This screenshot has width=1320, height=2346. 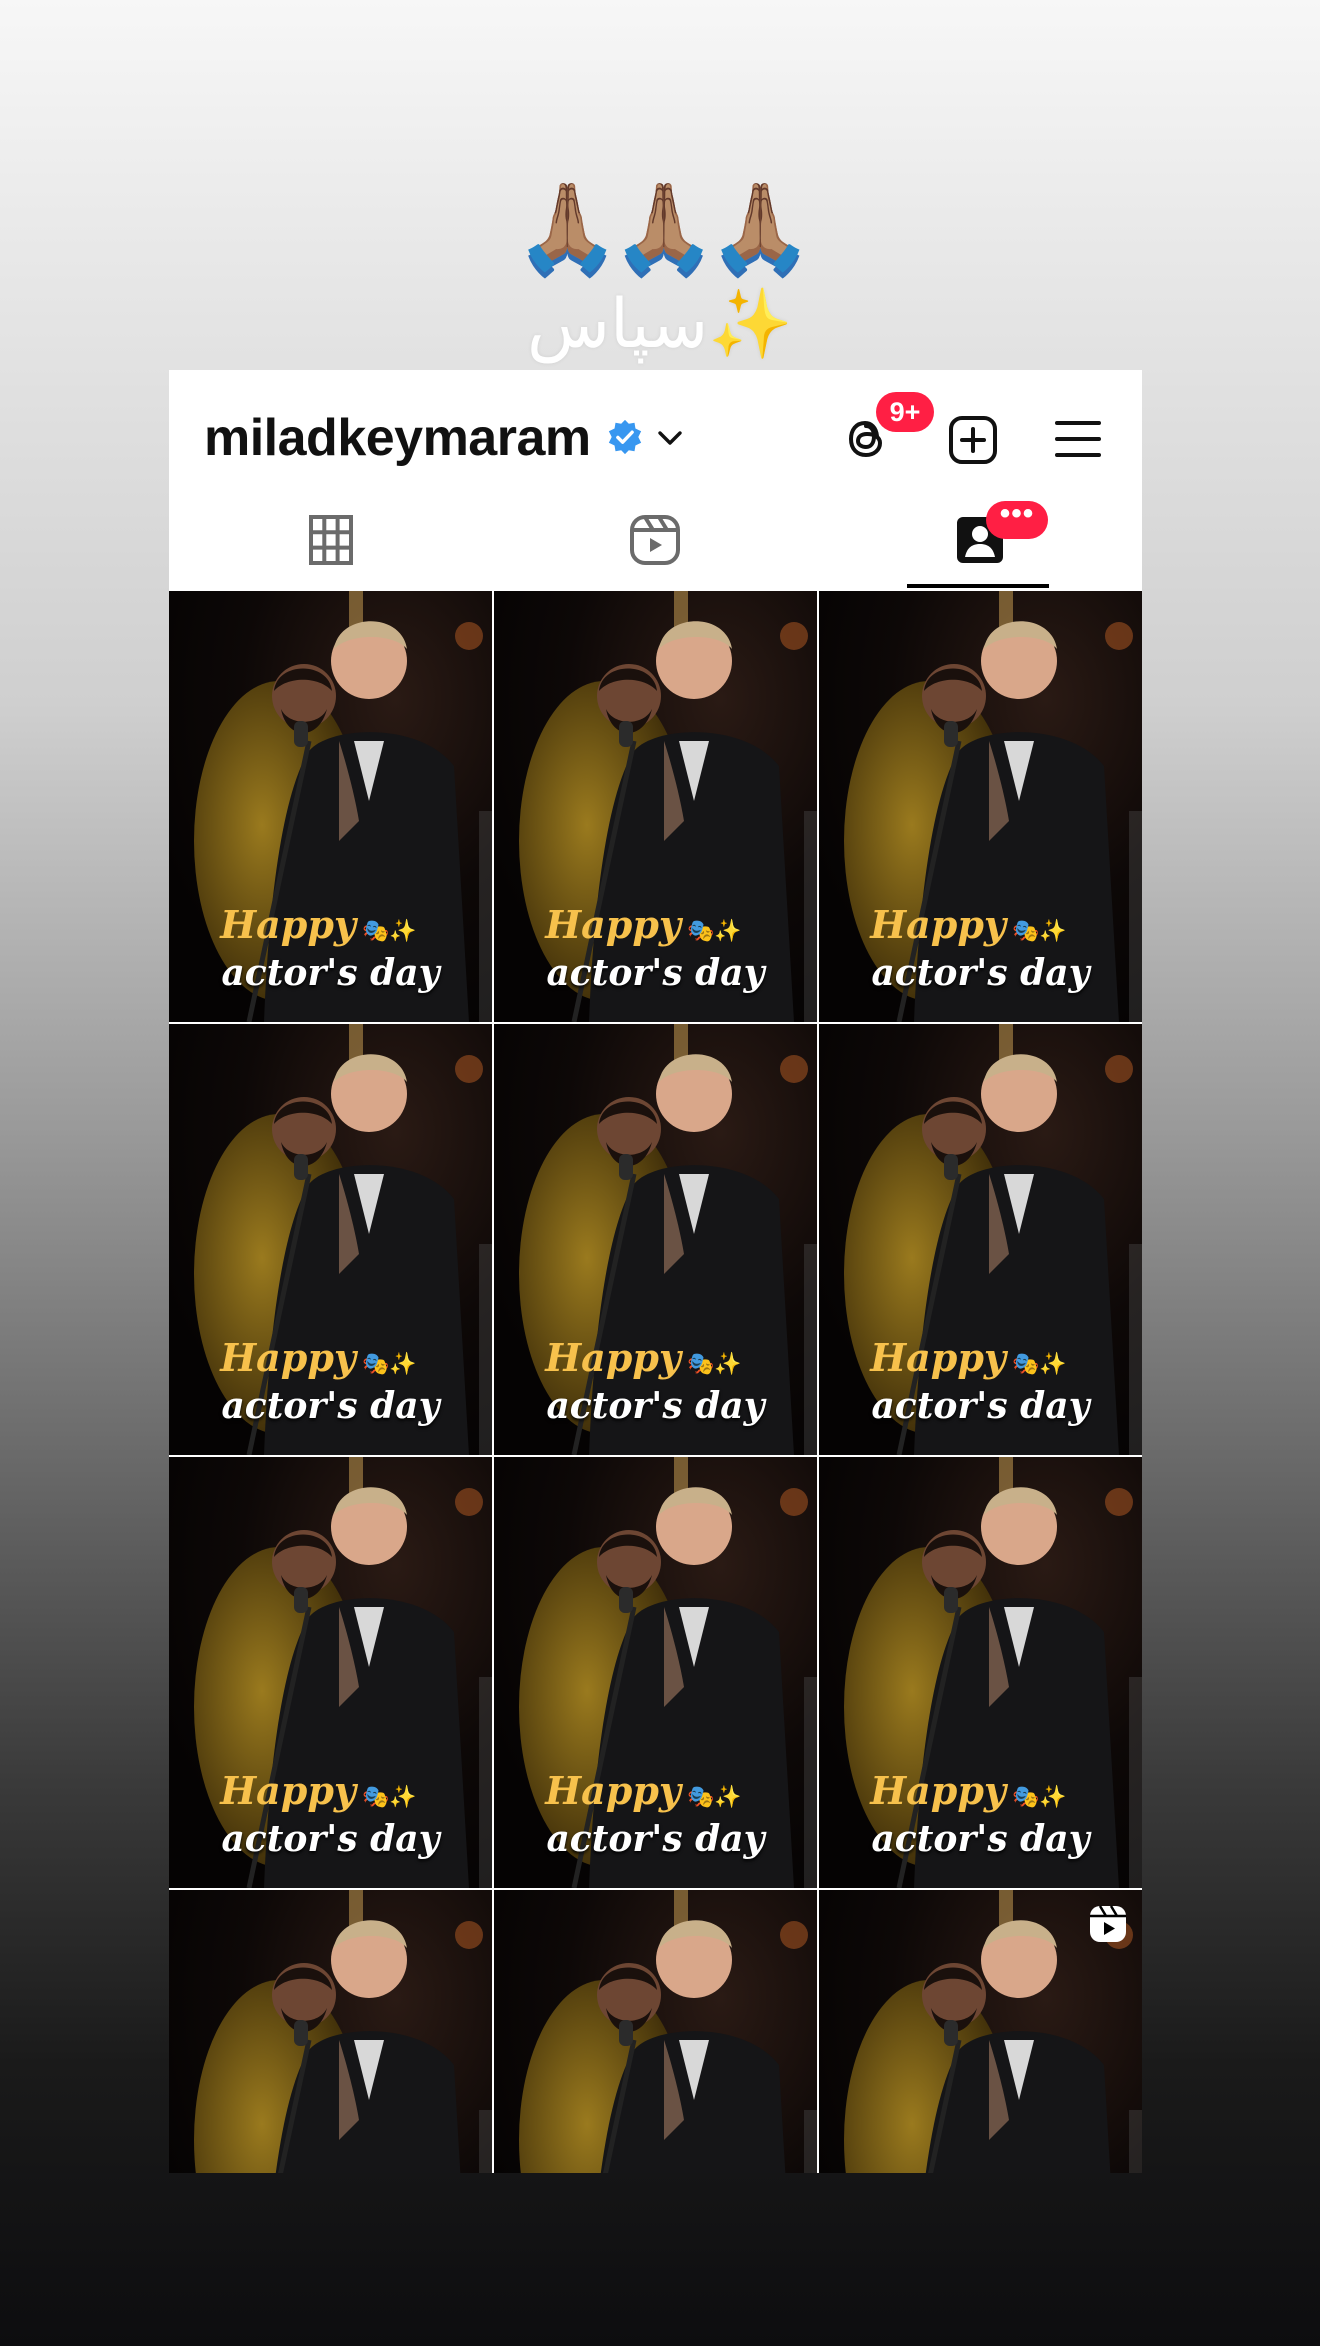 What do you see at coordinates (905, 412) in the screenshot?
I see `threads-notification-badge: 9+` at bounding box center [905, 412].